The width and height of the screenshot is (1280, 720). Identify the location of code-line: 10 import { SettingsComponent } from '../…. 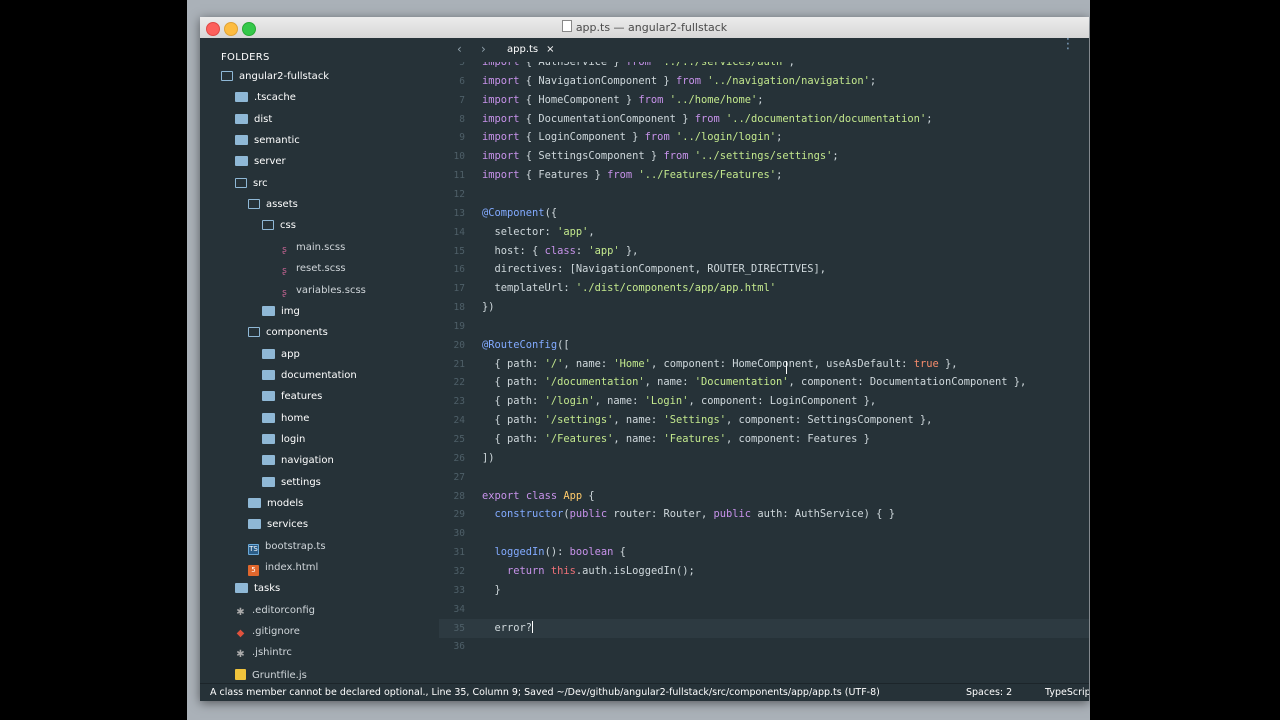
(764, 156).